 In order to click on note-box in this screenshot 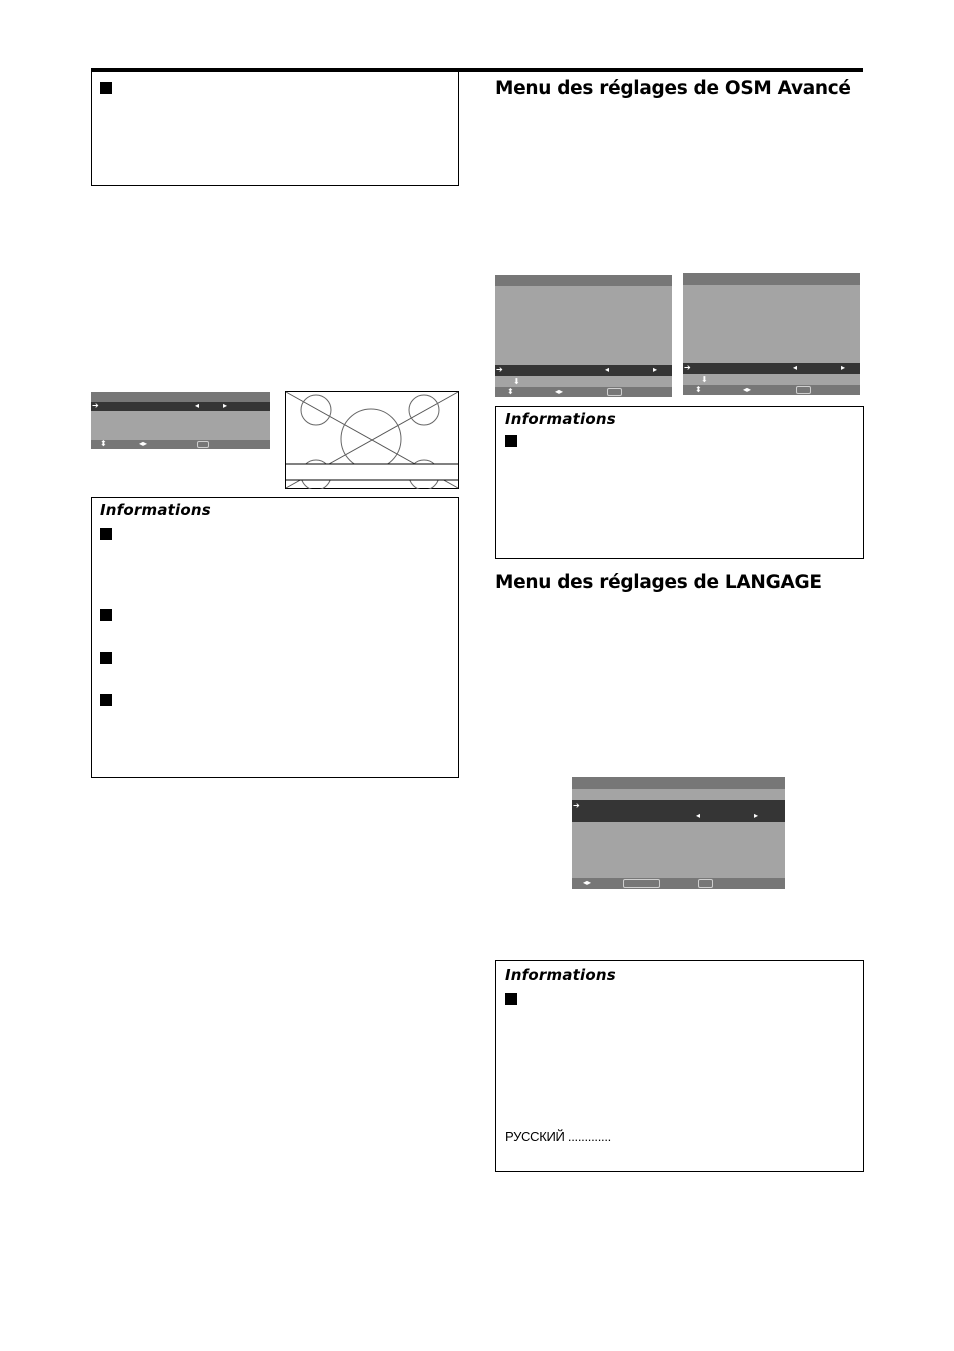, I will do `click(275, 129)`.